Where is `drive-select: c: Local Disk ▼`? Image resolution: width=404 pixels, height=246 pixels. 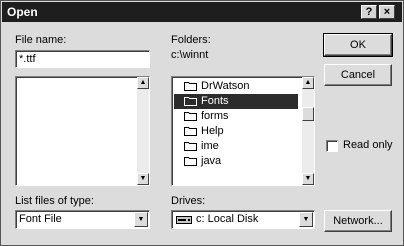 drive-select: c: Local Disk ▼ is located at coordinates (243, 219).